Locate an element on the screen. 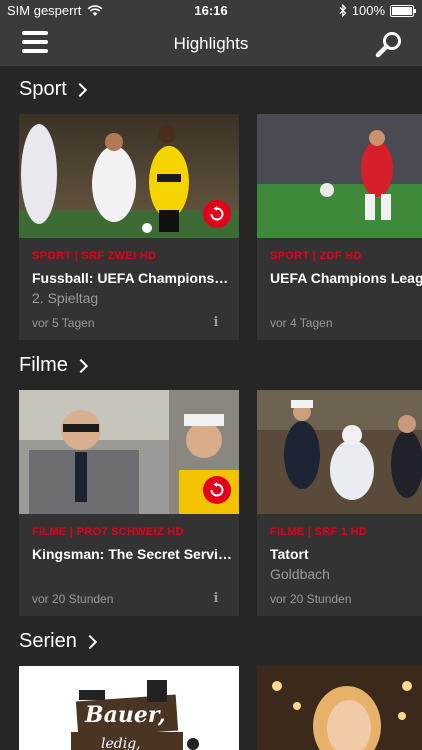 The image size is (422, 750). section-header-filme: Filme is located at coordinates (53, 365).